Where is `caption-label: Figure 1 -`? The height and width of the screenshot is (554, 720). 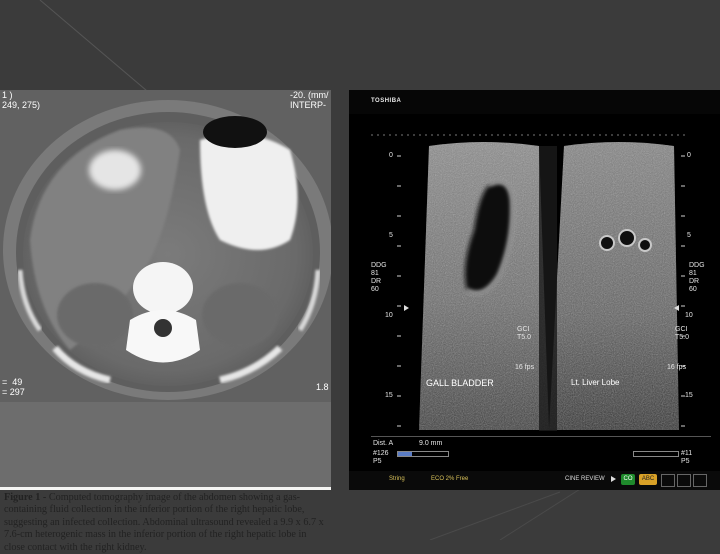 caption-label: Figure 1 - is located at coordinates (25, 497).